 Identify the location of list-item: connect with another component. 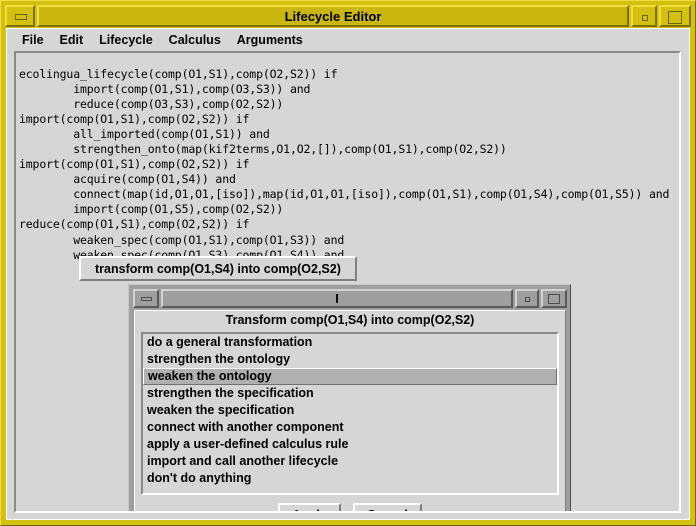
(350, 427).